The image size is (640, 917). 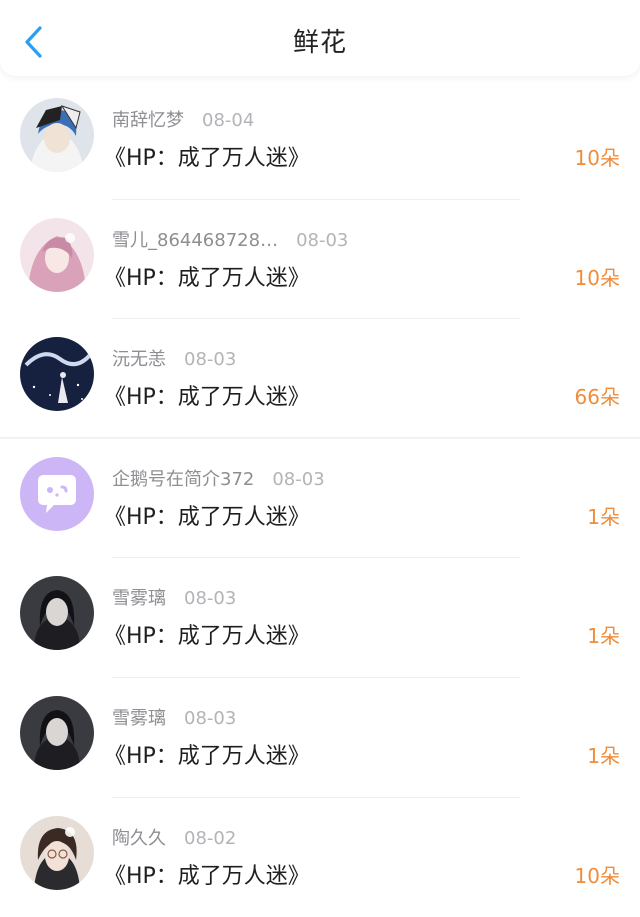 I want to click on chat-bubble-icon, so click(x=57, y=493).